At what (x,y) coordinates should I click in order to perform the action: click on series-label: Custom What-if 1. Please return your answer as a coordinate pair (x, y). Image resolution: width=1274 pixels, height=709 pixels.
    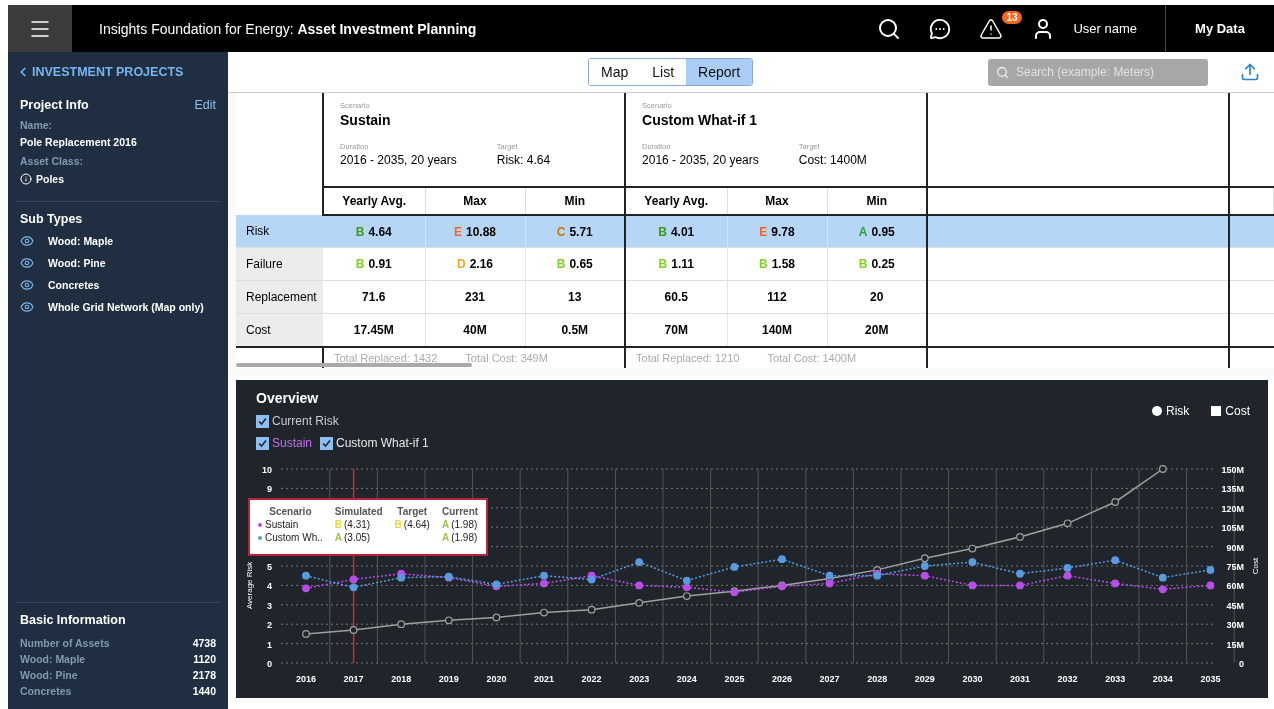
    Looking at the image, I should click on (382, 443).